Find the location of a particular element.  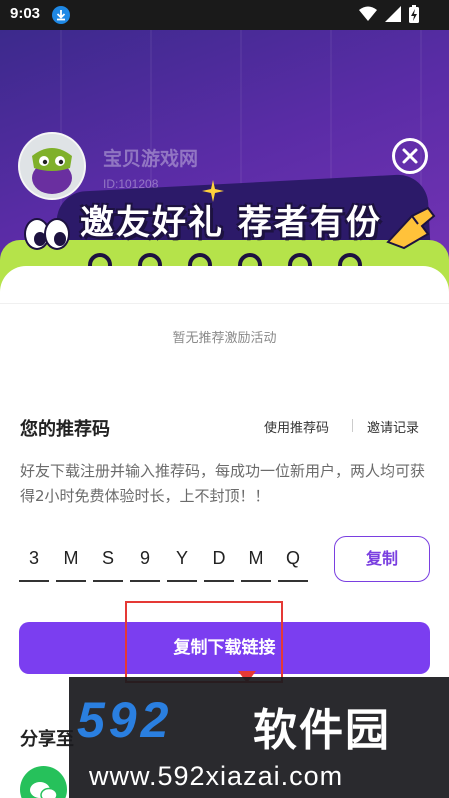

share-label: 分享至 is located at coordinates (47, 739).